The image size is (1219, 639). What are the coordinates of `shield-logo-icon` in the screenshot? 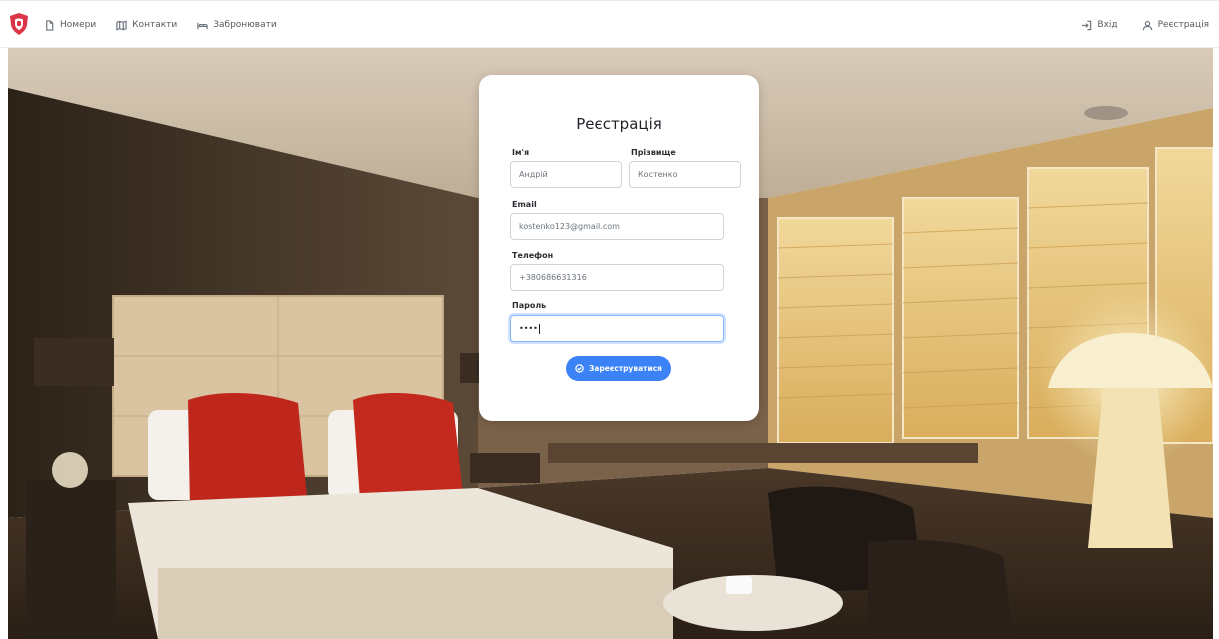 It's located at (19, 24).